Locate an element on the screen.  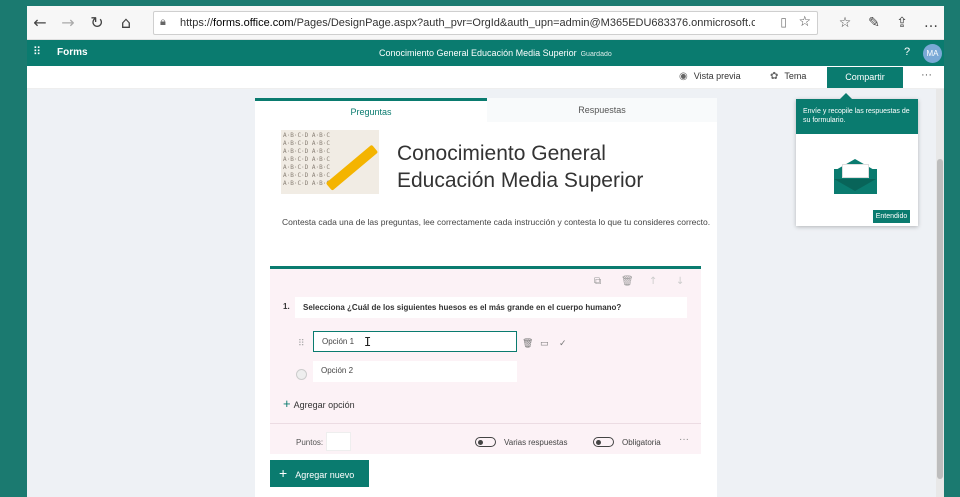
add-option-button: + Agregar opción is located at coordinates (319, 403).